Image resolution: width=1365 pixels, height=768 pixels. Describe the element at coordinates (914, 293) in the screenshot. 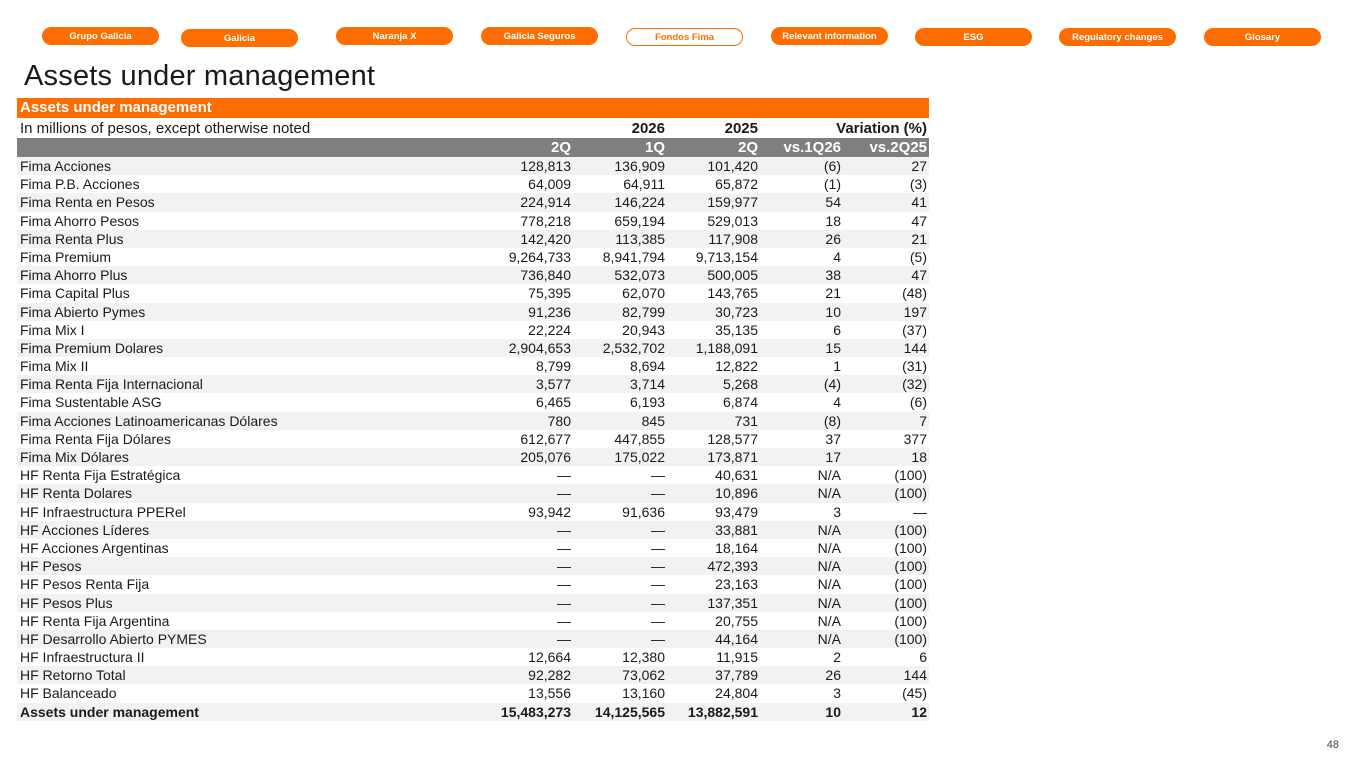

I see `variation-vs-2q25: (48)` at that location.